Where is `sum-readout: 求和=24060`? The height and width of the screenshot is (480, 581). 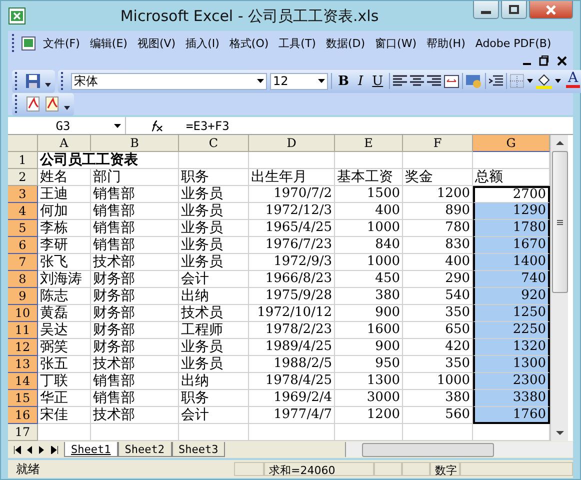 sum-readout: 求和=24060 is located at coordinates (319, 469).